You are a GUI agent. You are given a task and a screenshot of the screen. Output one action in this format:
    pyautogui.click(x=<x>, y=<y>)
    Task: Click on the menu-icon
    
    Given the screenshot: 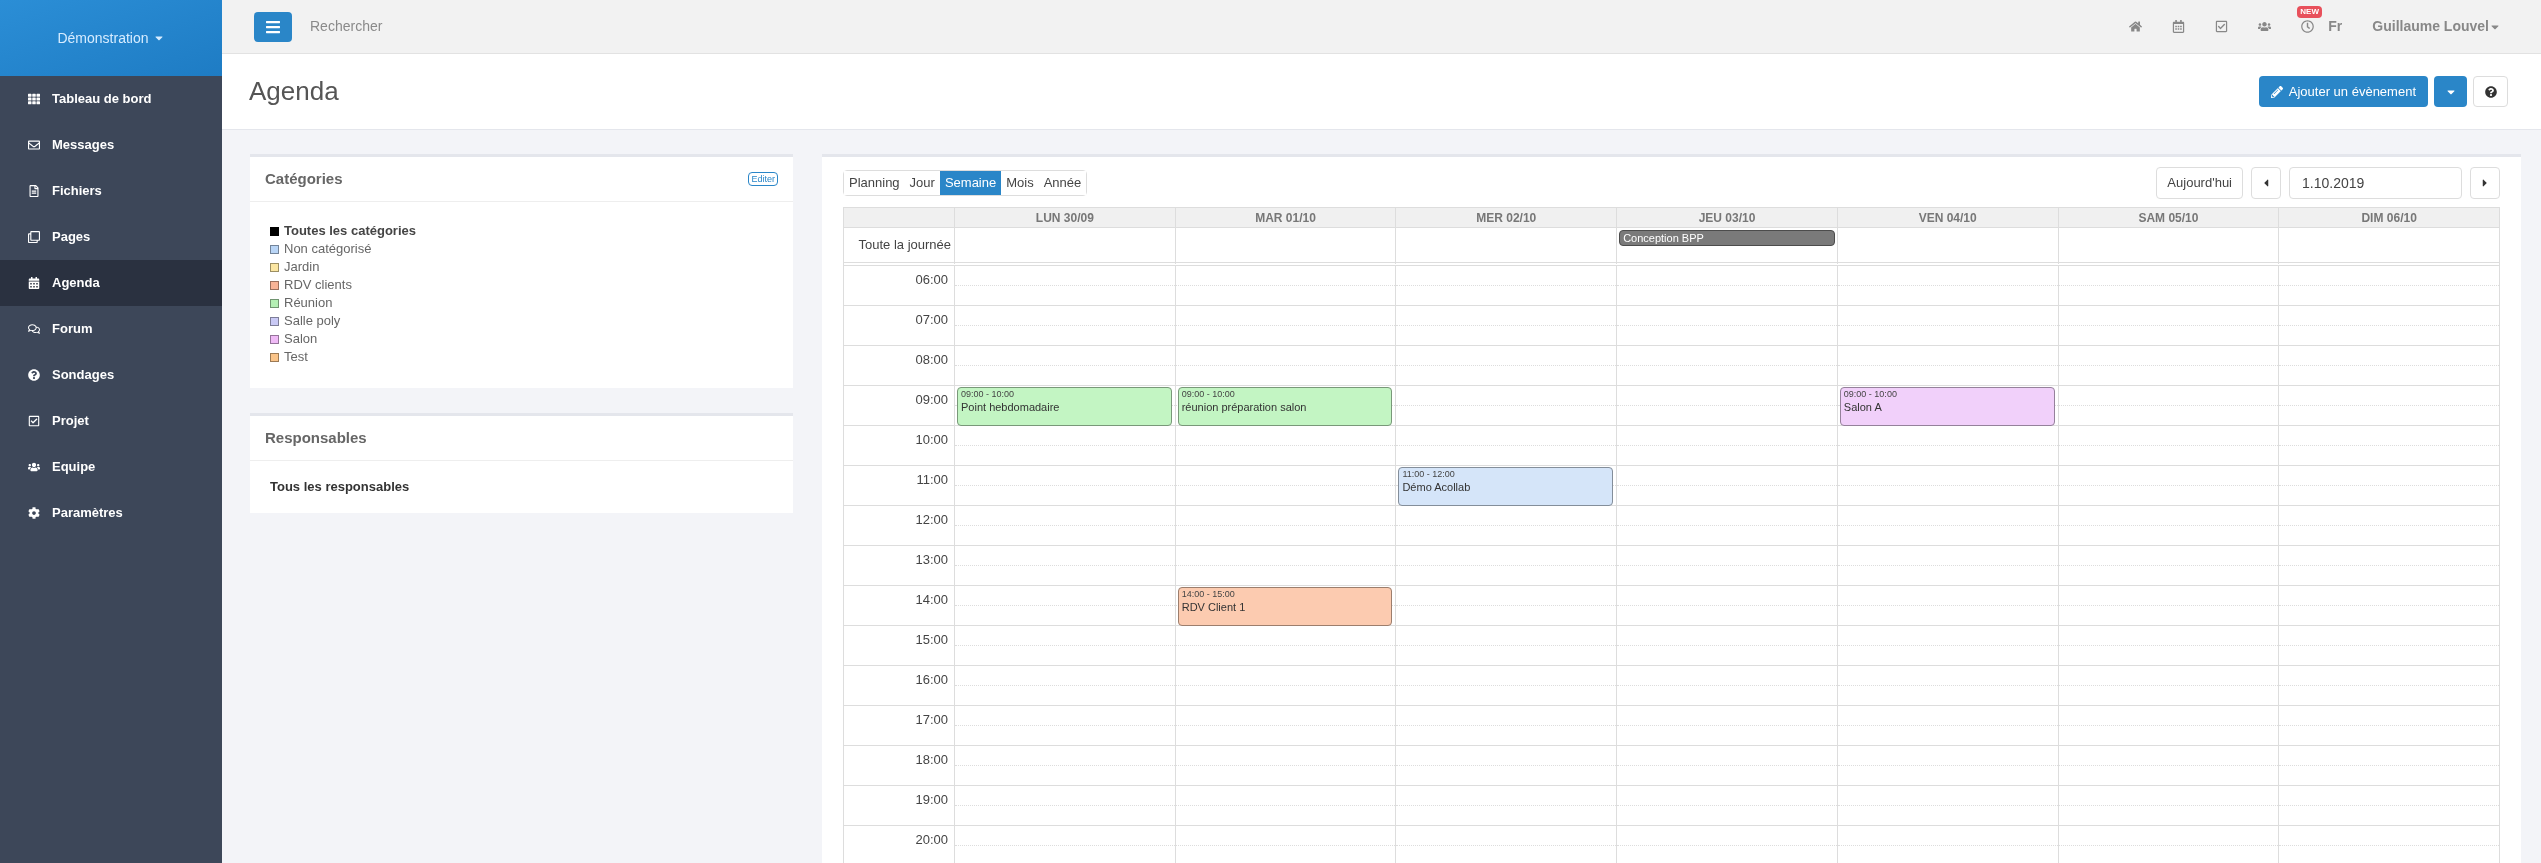 What is the action you would take?
    pyautogui.click(x=273, y=26)
    